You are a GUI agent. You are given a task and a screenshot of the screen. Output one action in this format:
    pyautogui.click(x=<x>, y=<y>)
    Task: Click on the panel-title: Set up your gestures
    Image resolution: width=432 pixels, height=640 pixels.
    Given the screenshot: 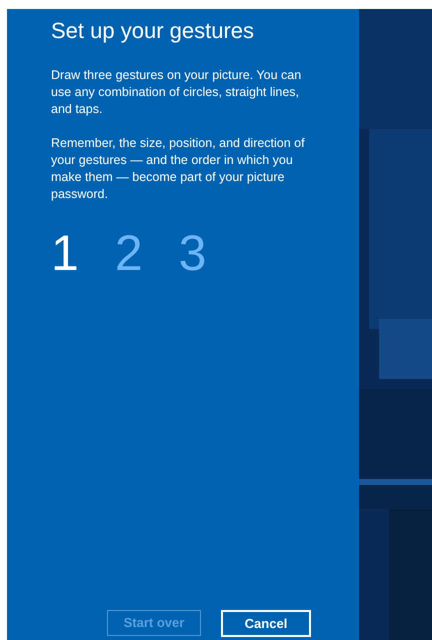 What is the action you would take?
    pyautogui.click(x=153, y=31)
    